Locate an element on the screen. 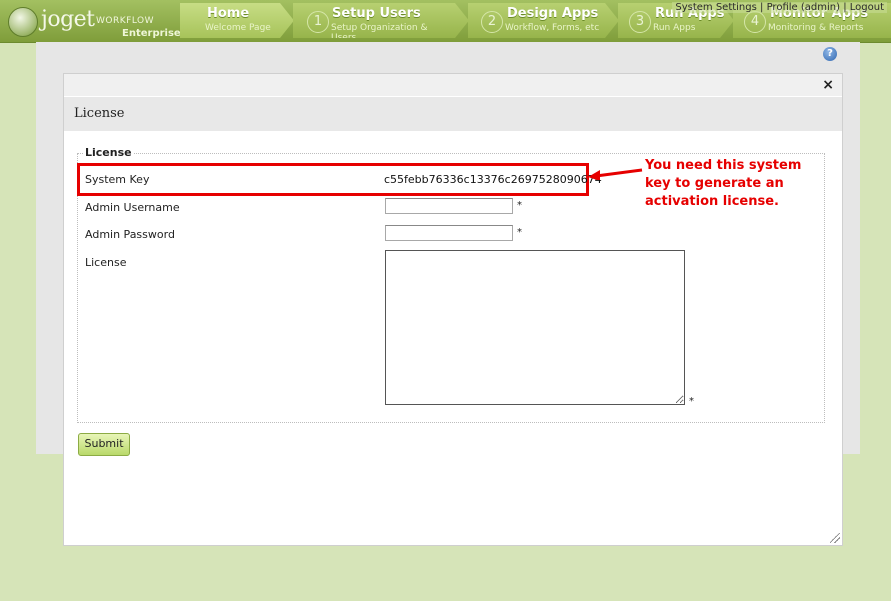 The height and width of the screenshot is (601, 891). system-key-value: c55febb76336c13376c2697528090674 is located at coordinates (493, 179).